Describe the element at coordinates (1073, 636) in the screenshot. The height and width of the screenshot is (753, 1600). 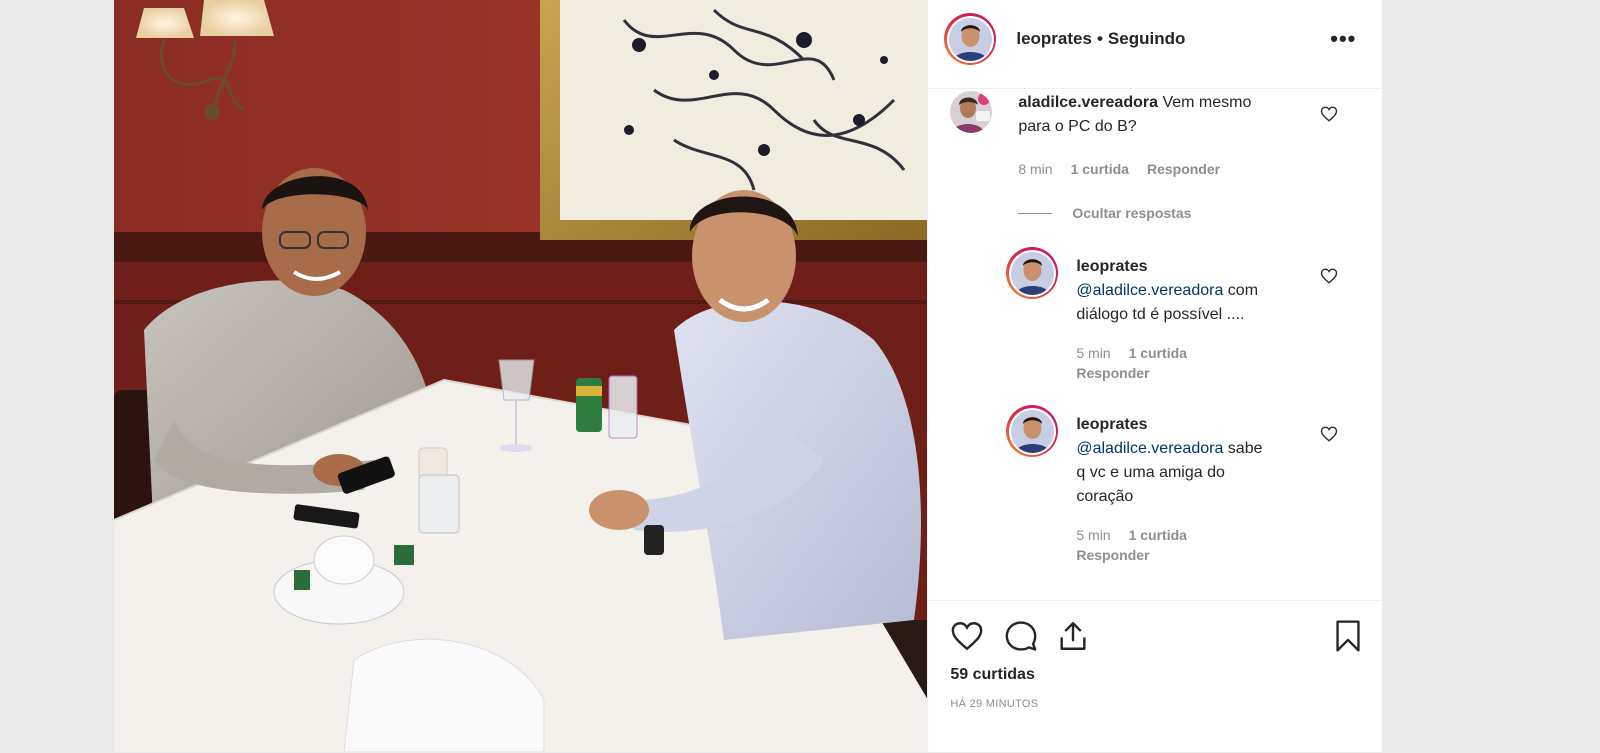
I see `share-upload-icon` at that location.